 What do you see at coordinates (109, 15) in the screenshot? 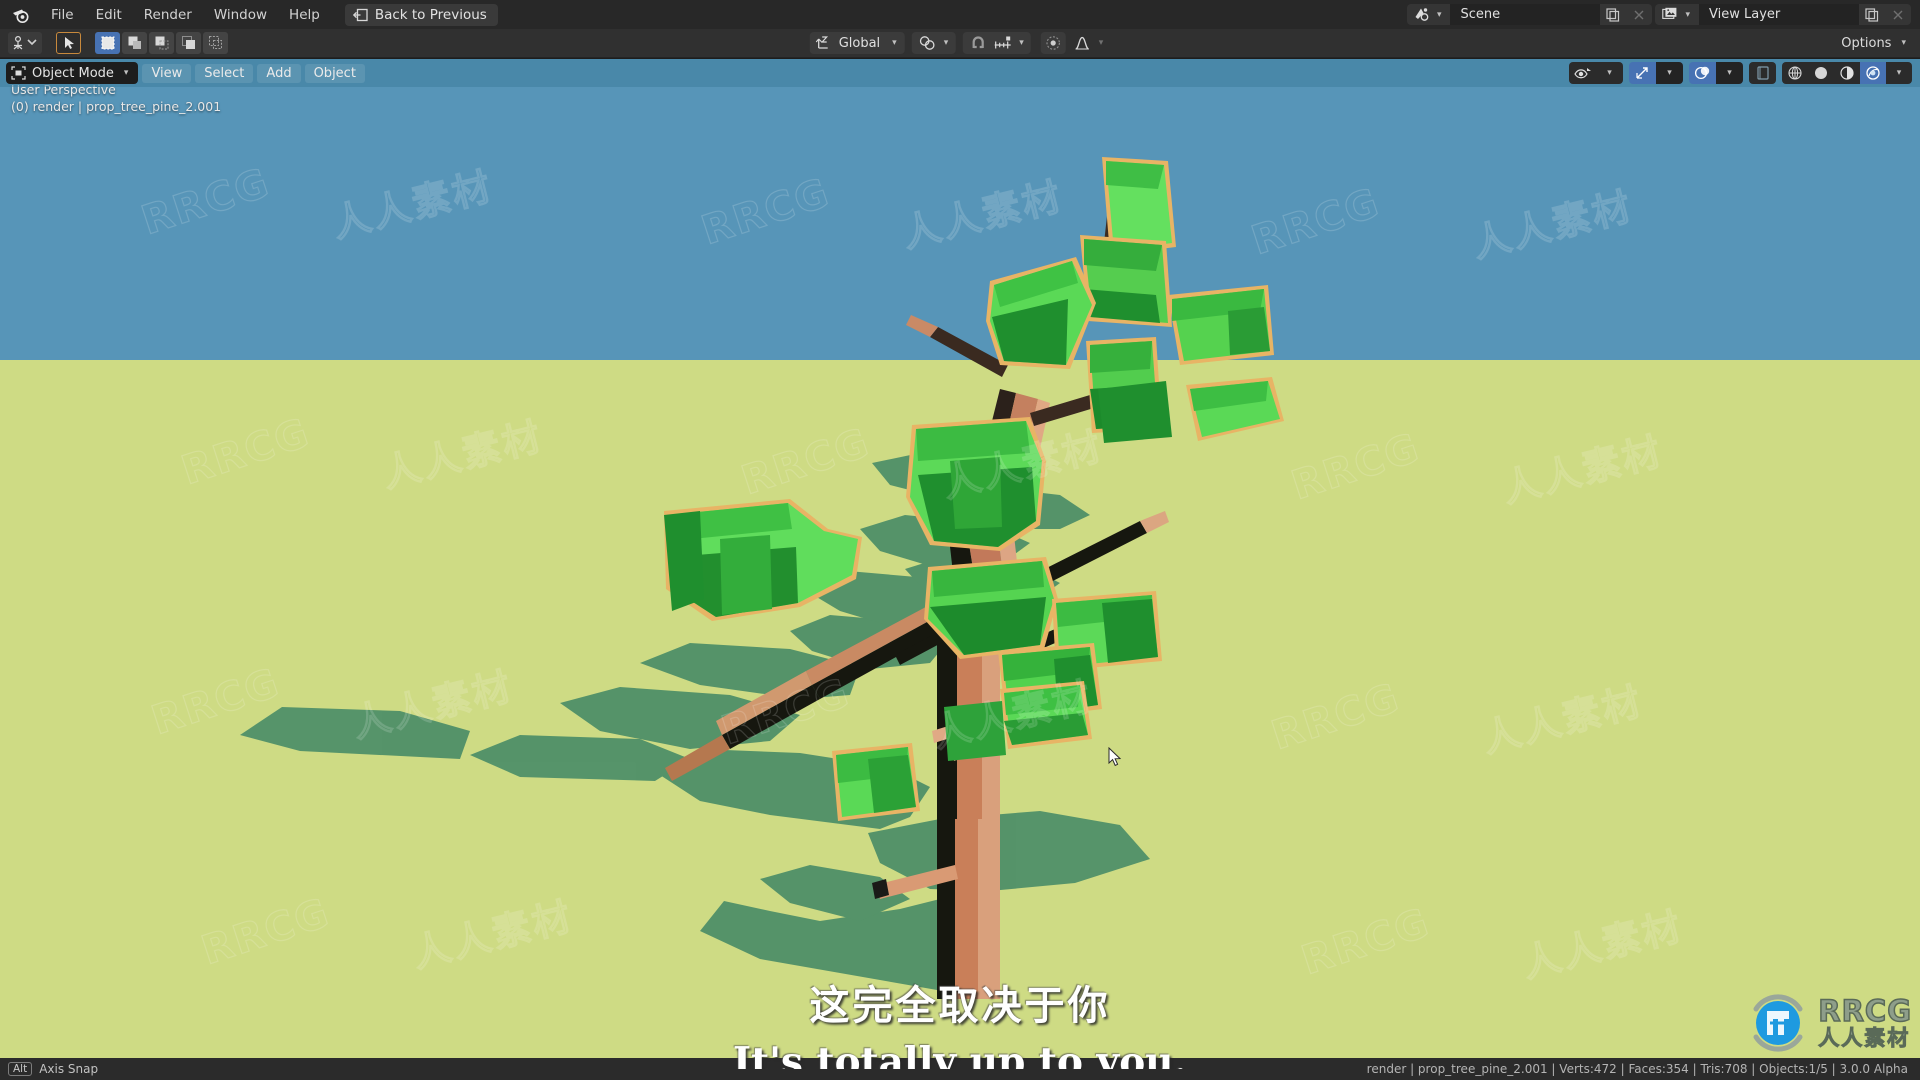
I see `menu-edit: Edit` at bounding box center [109, 15].